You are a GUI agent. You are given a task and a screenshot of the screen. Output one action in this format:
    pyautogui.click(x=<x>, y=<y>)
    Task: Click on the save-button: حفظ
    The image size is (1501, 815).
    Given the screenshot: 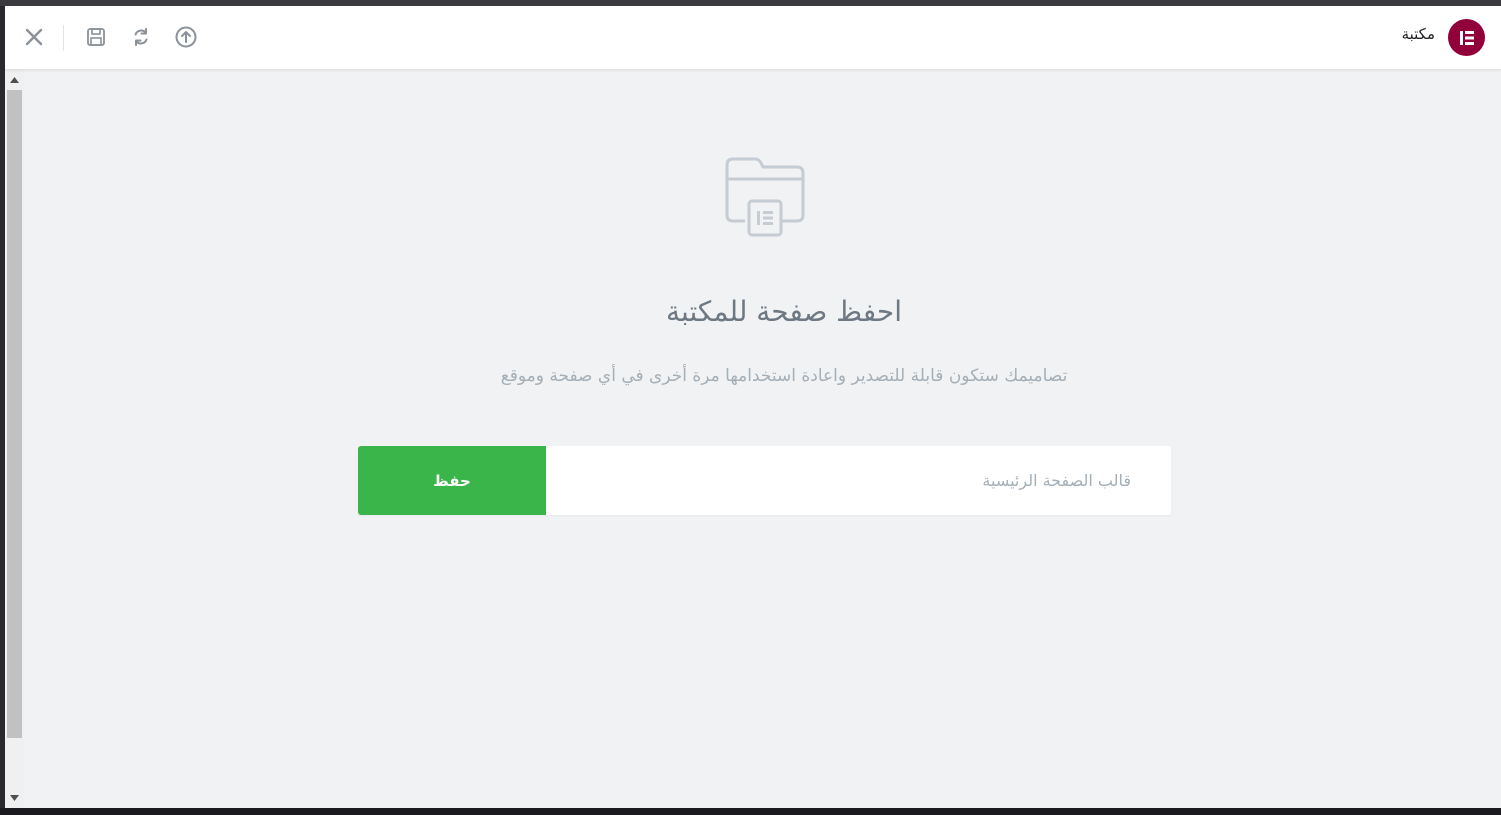 What is the action you would take?
    pyautogui.click(x=452, y=480)
    